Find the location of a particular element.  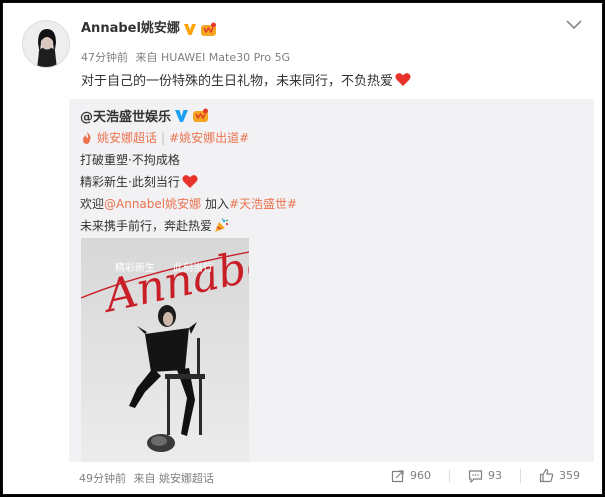

avatar is located at coordinates (46, 44).